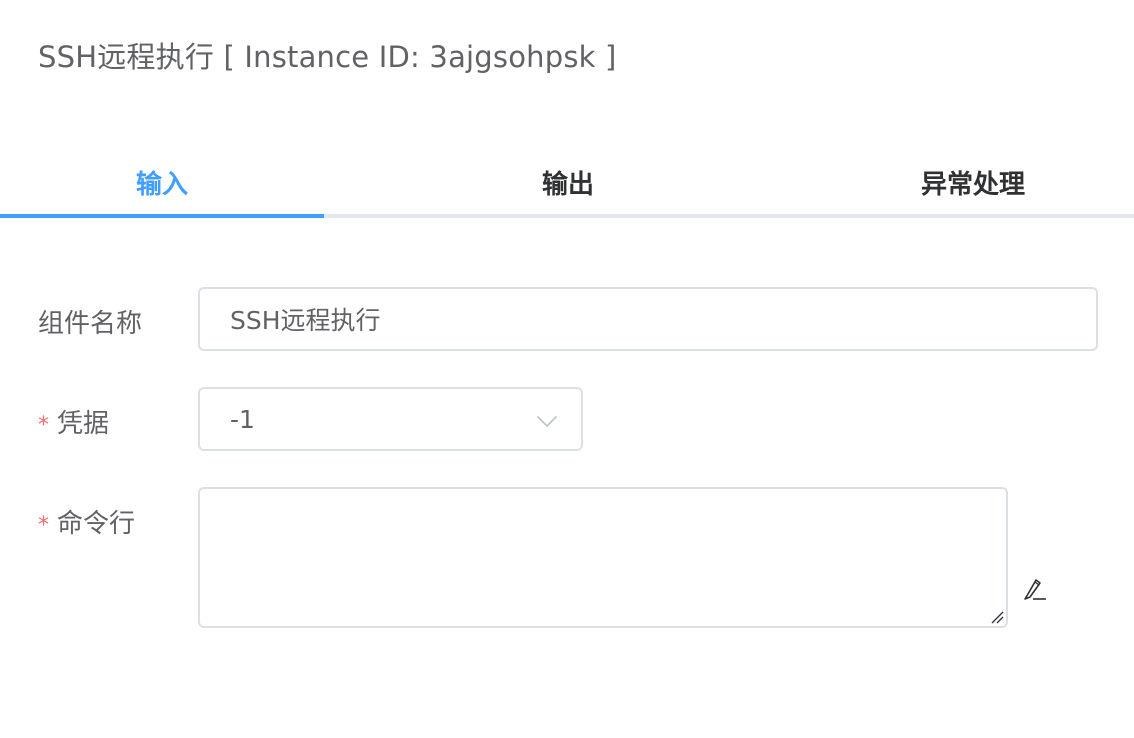 The width and height of the screenshot is (1134, 738). I want to click on command-label-text: 命令行, so click(96, 524).